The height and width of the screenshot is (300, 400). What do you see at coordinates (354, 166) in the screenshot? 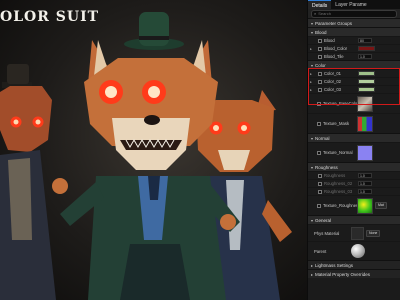
I see `section-roughness: ▾ Roughness` at bounding box center [354, 166].